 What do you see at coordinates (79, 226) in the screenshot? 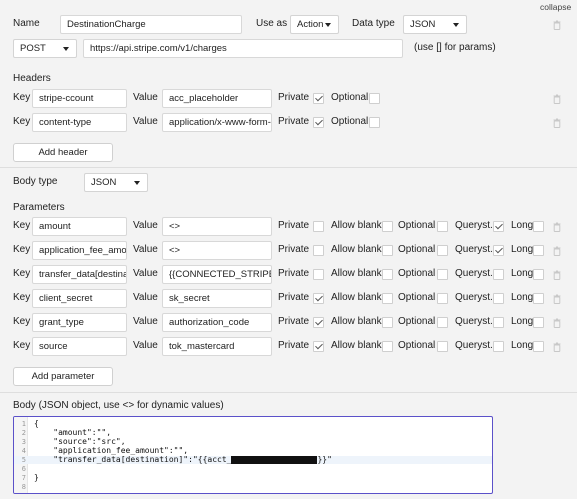
I see `param-key-input: amount` at bounding box center [79, 226].